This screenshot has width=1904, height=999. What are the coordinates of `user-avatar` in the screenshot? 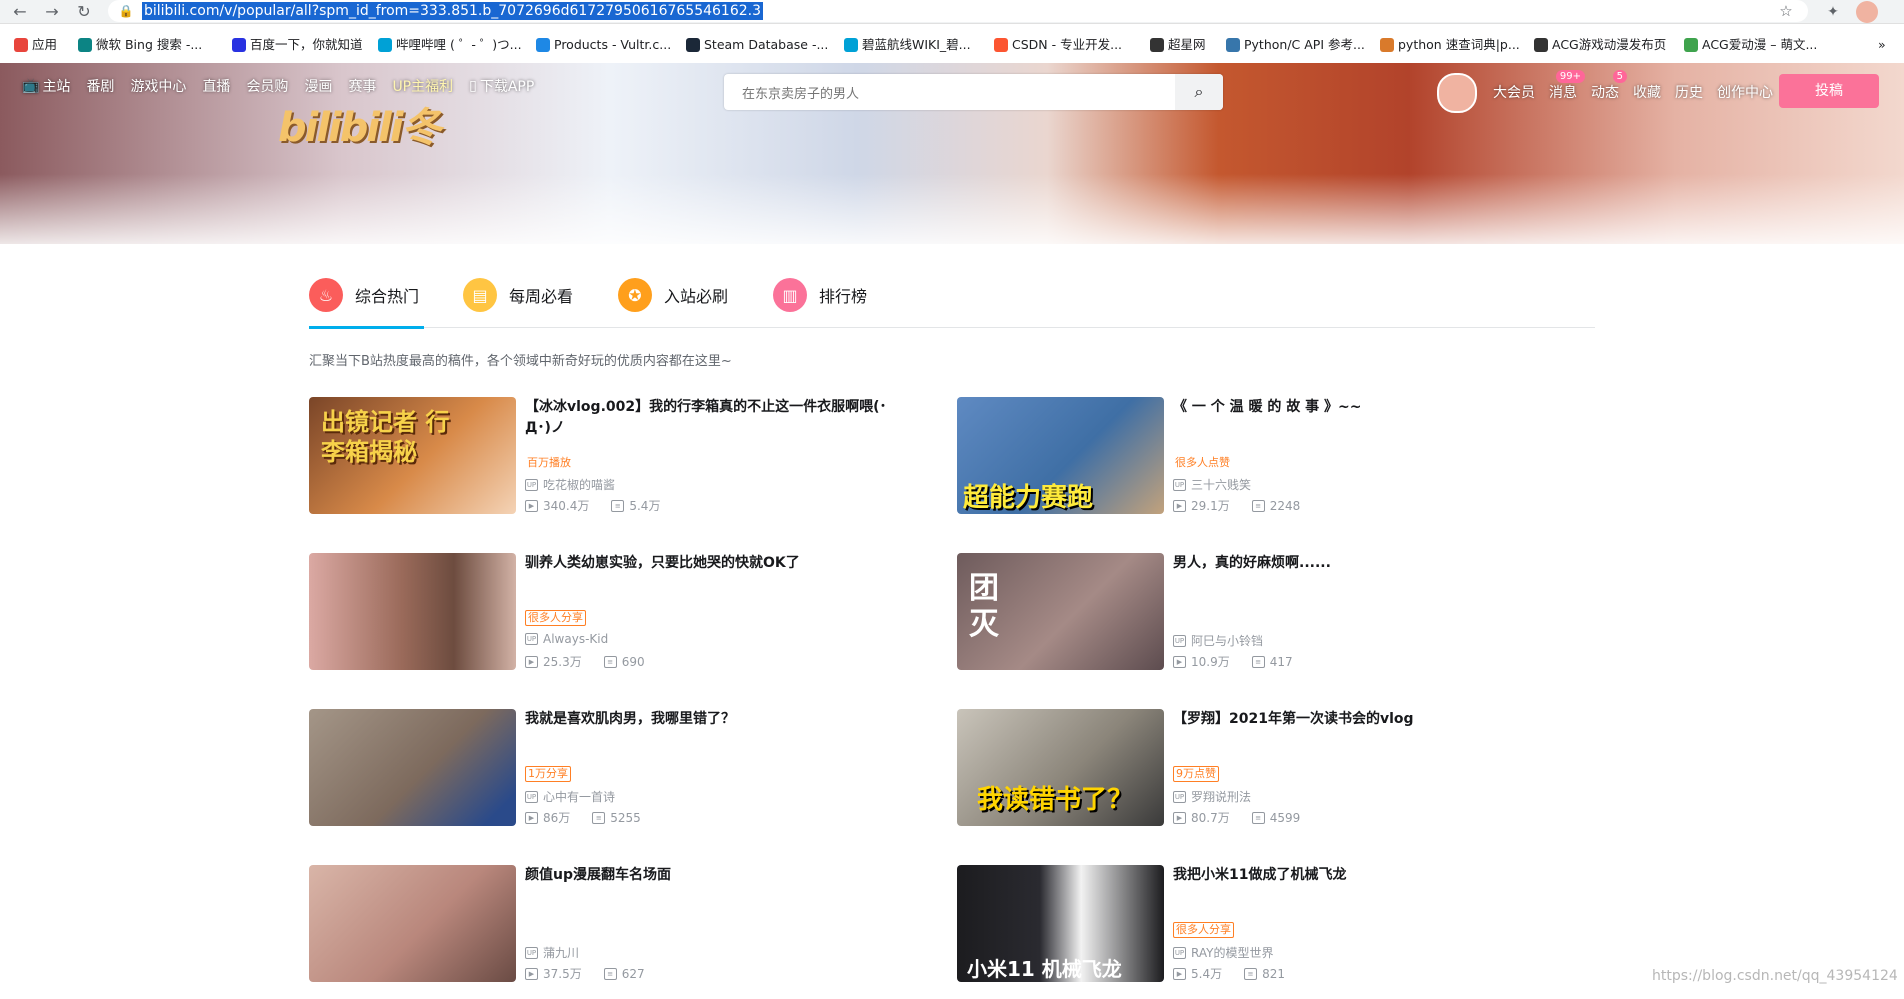 It's located at (1457, 93).